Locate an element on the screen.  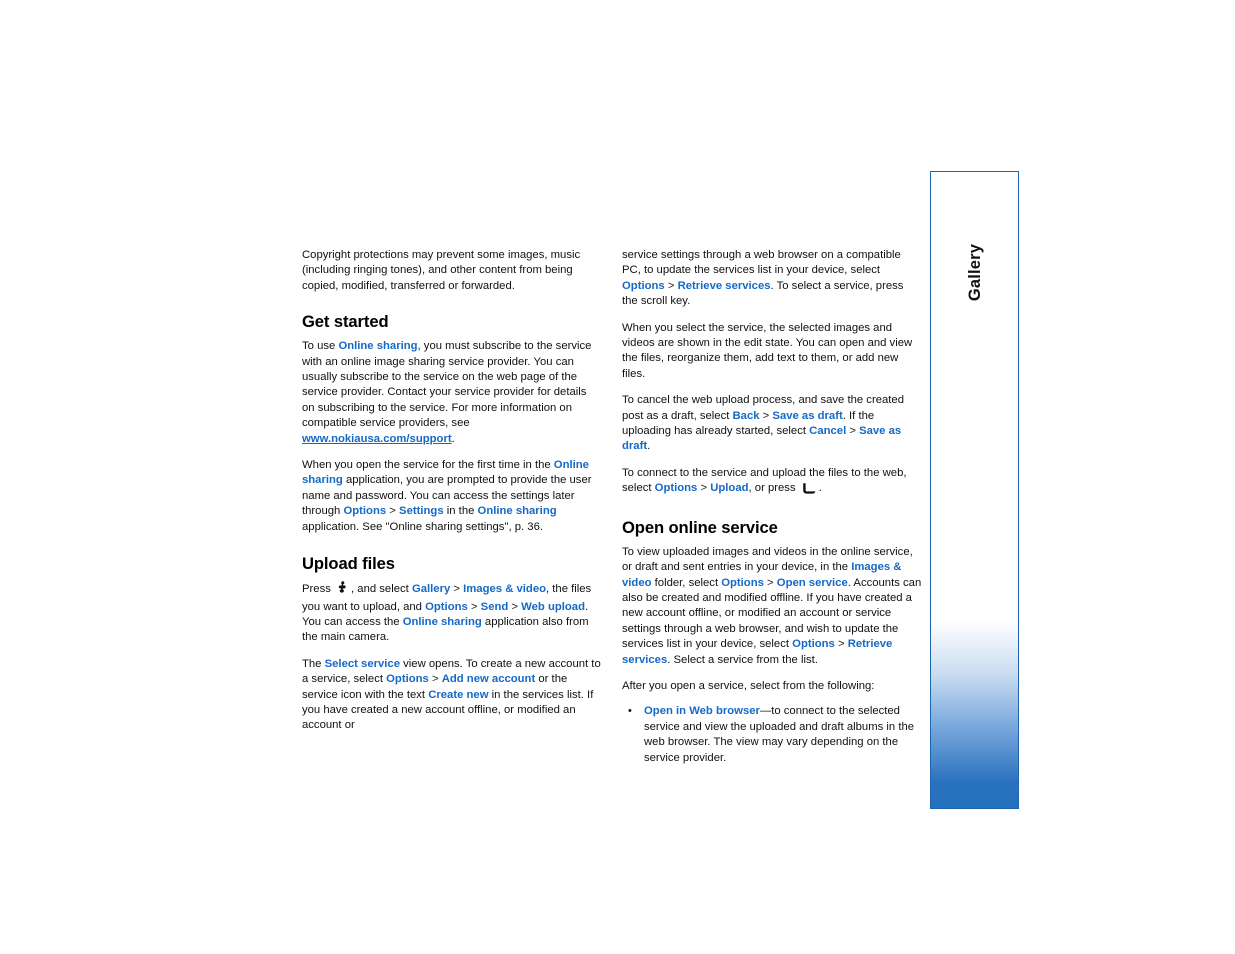
call-key-icon is located at coordinates (809, 490).